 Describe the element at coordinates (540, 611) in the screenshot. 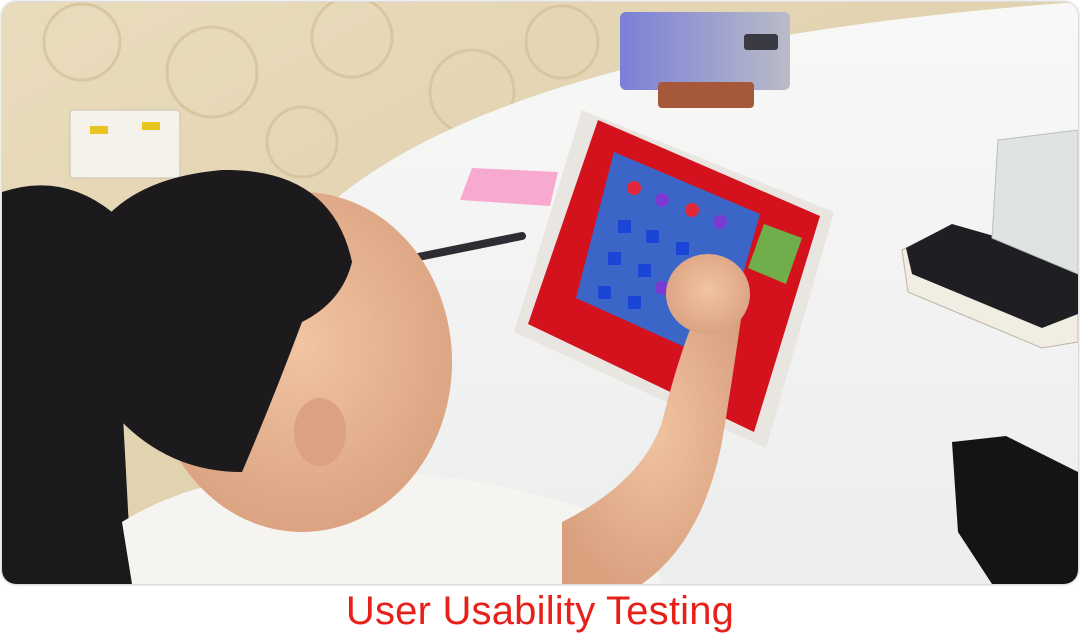

I see `caption: User Usability Testing` at that location.